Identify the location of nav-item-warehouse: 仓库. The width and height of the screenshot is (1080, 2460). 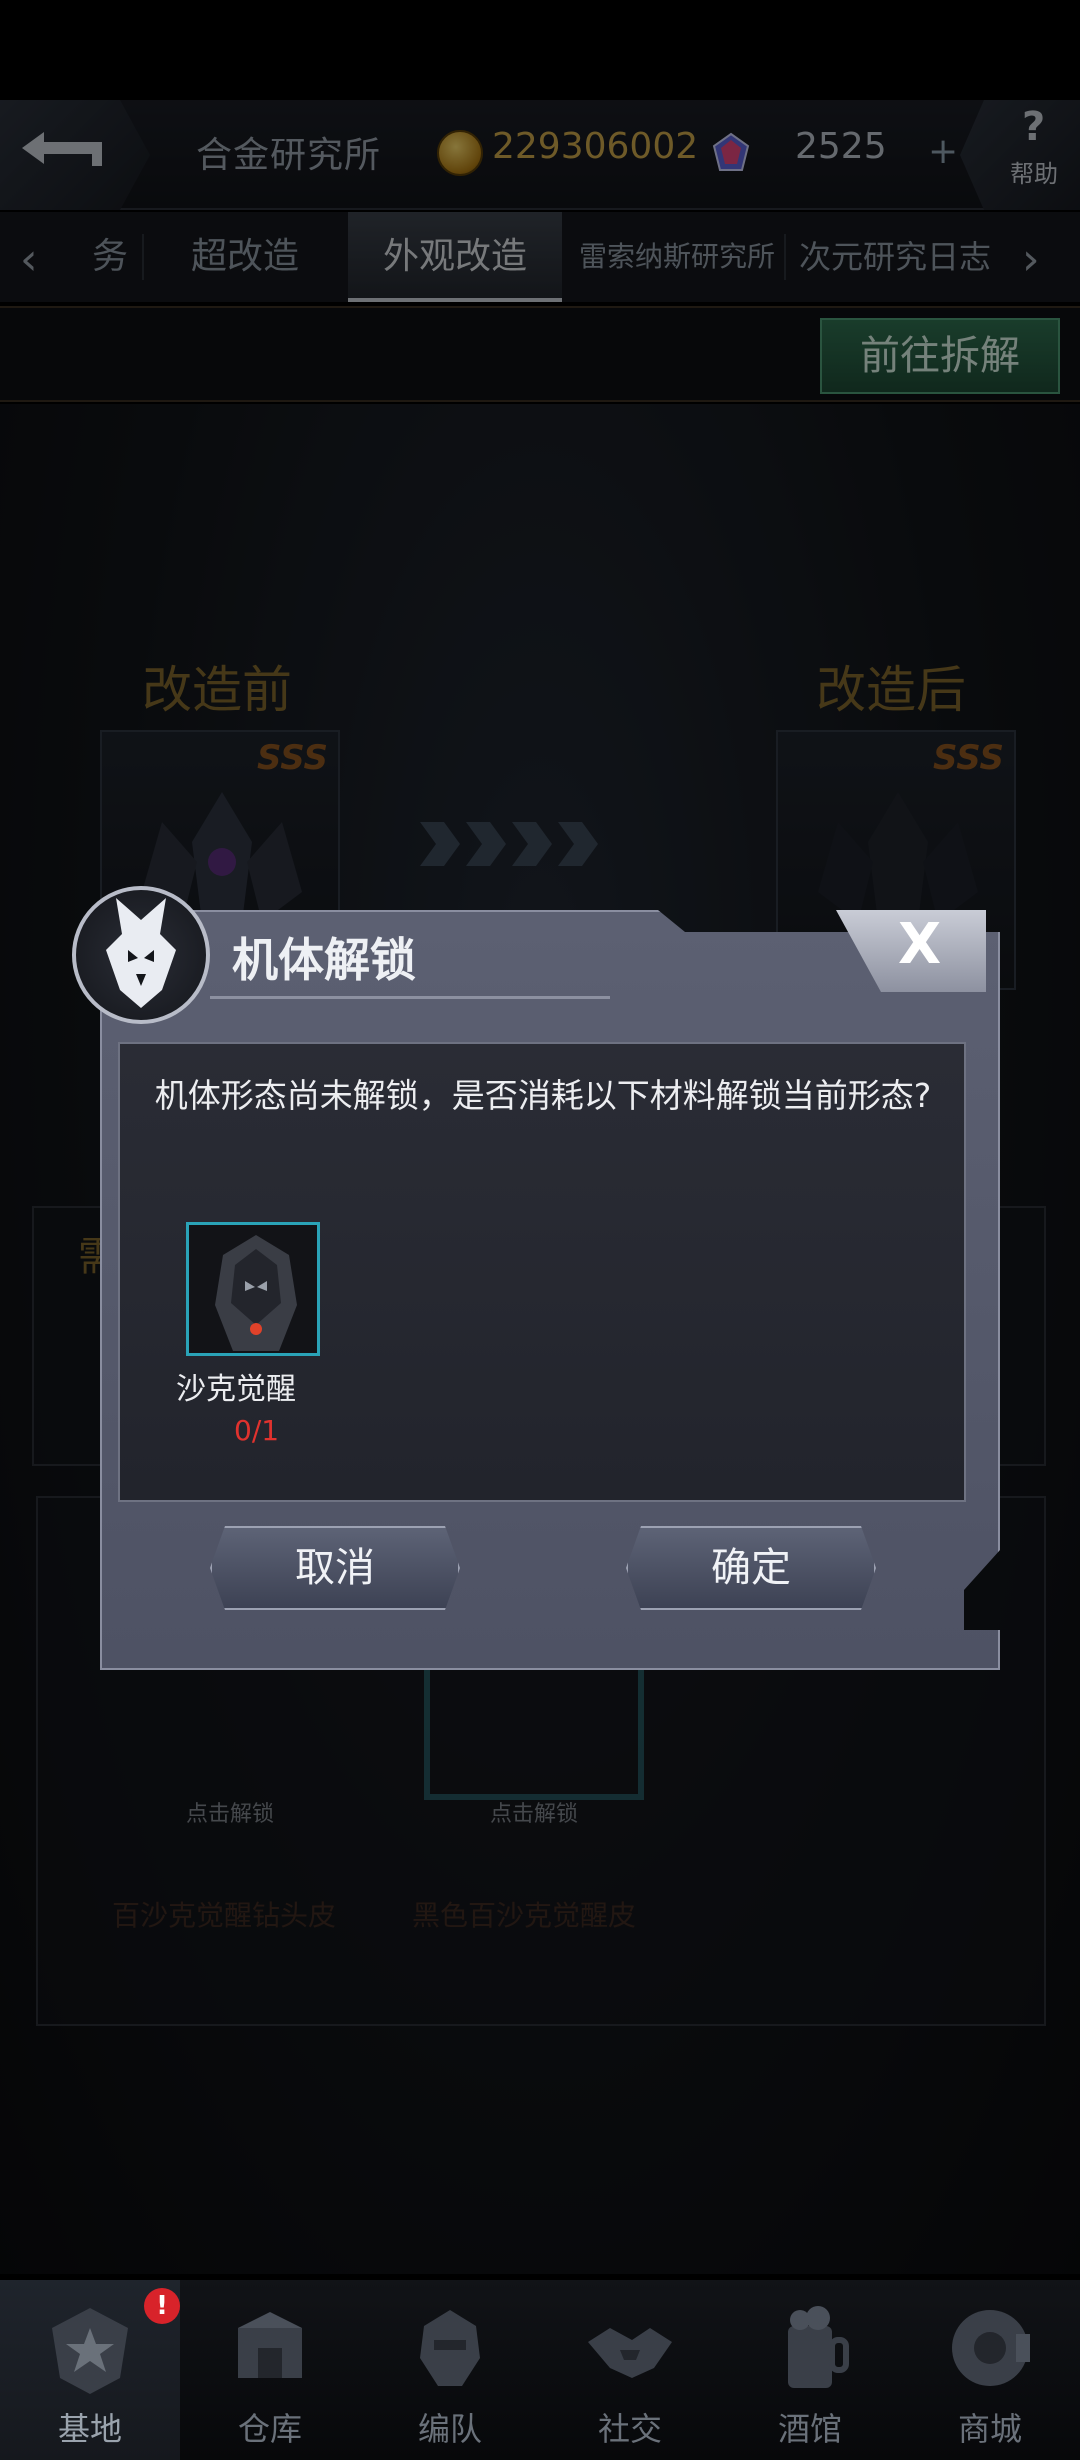
(270, 2370).